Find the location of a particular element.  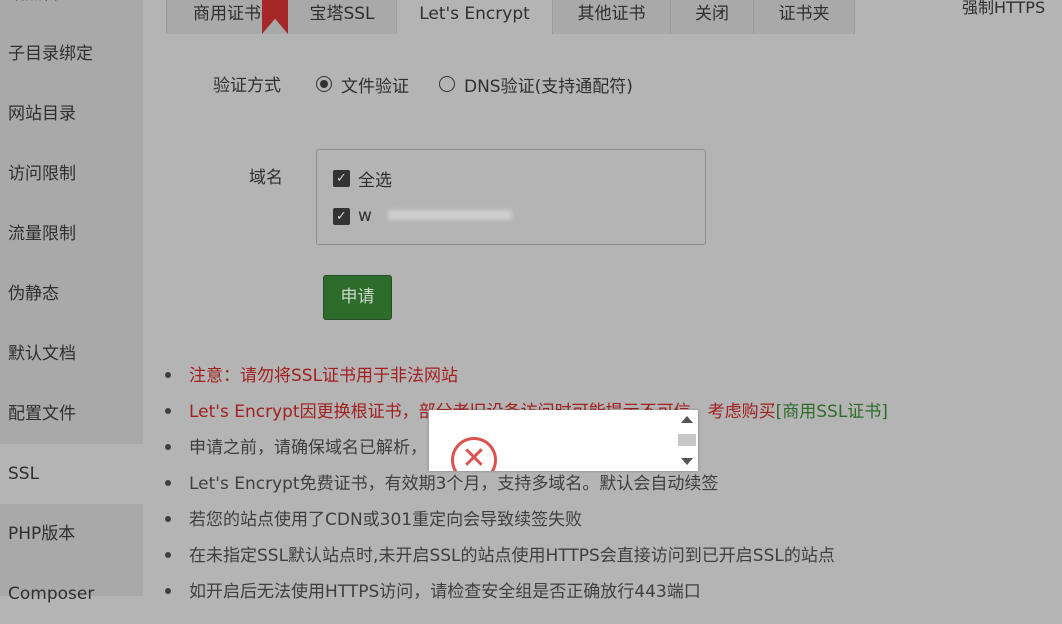

list-item: 如开启后无法使用HTTPS访问，请检查安全组是否正确放行443端口 is located at coordinates (432, 592).